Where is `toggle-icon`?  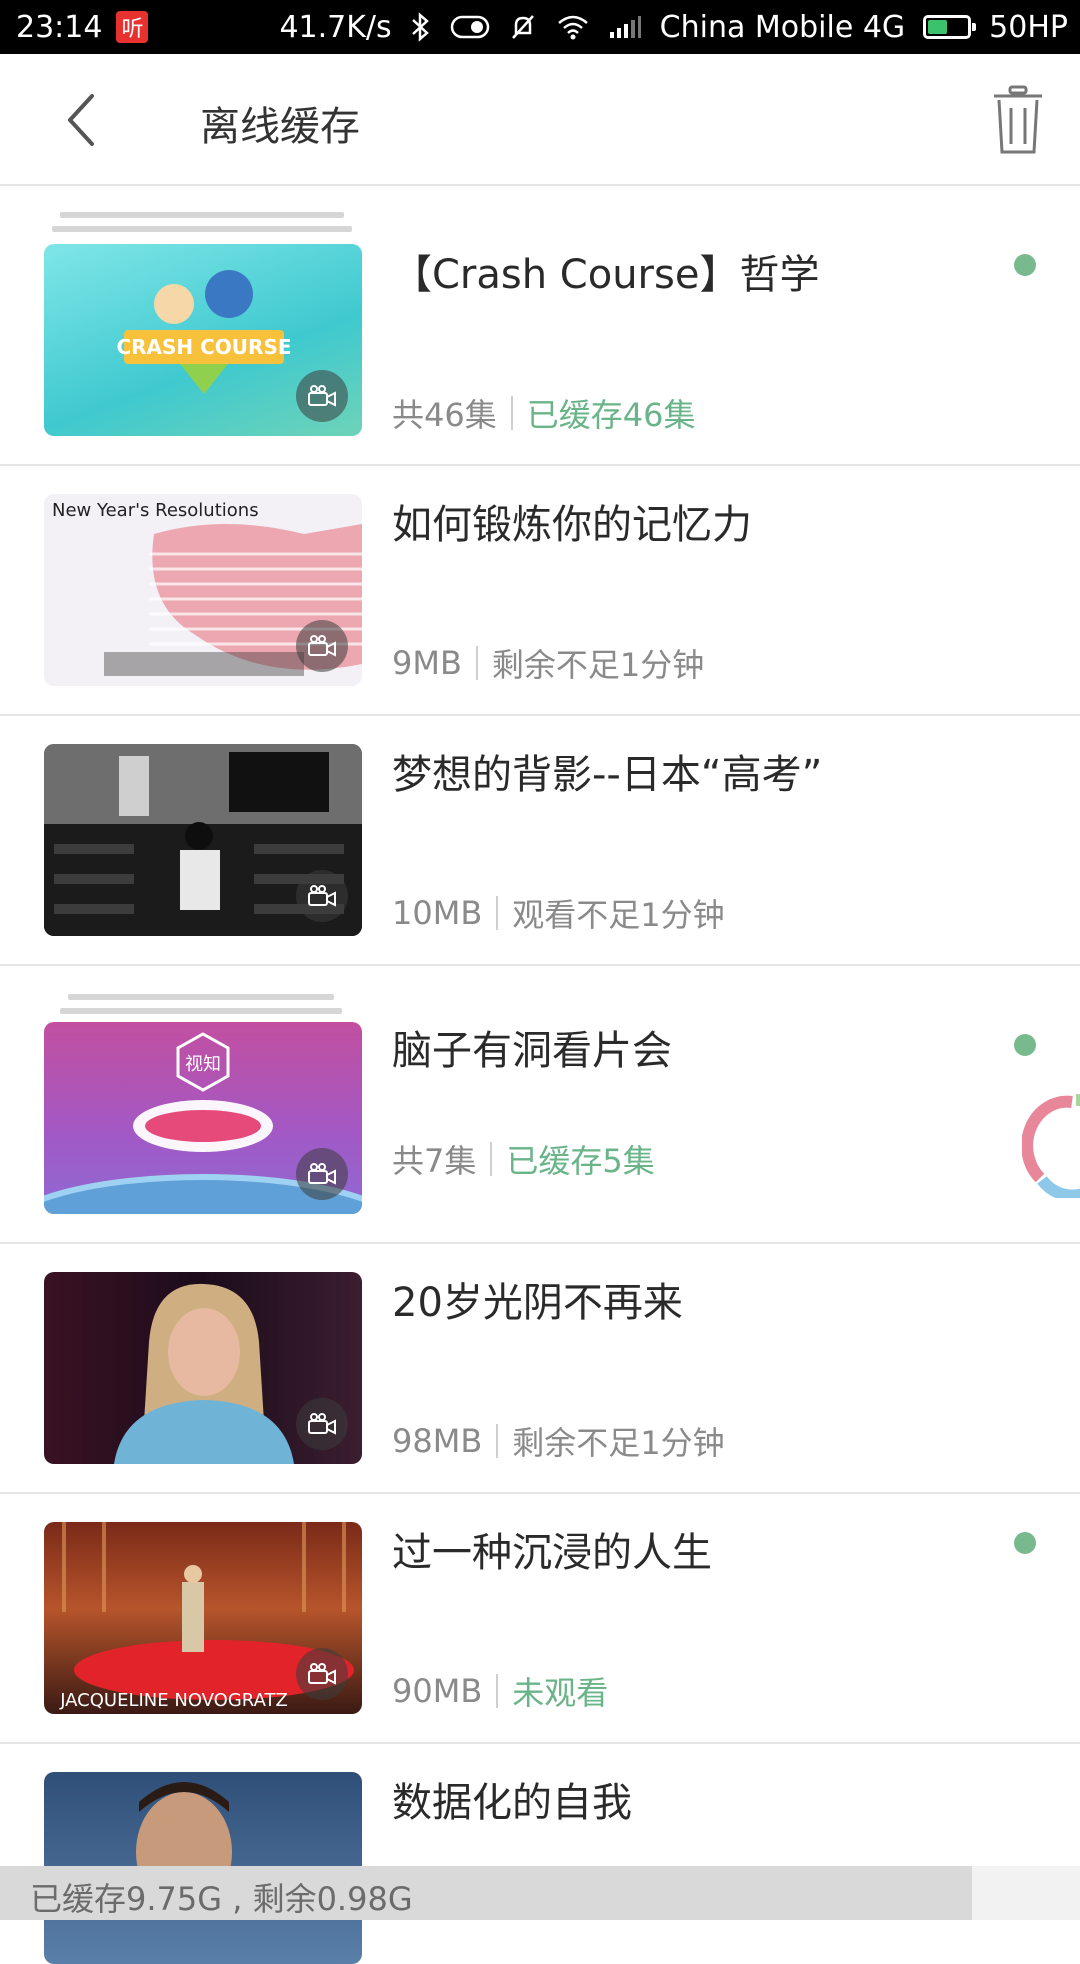 toggle-icon is located at coordinates (470, 27).